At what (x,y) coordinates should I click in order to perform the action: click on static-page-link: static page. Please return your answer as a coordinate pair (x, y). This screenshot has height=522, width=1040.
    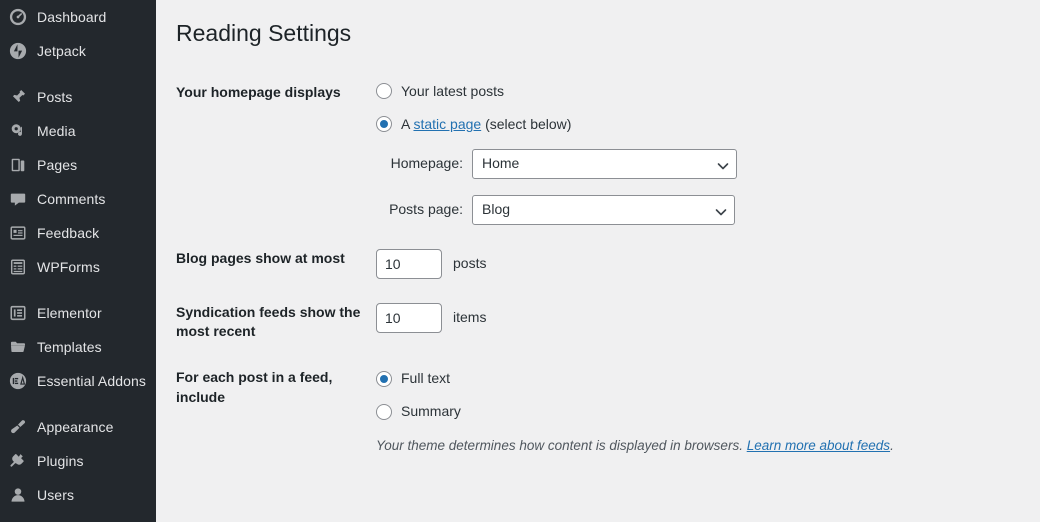
    Looking at the image, I should click on (447, 124).